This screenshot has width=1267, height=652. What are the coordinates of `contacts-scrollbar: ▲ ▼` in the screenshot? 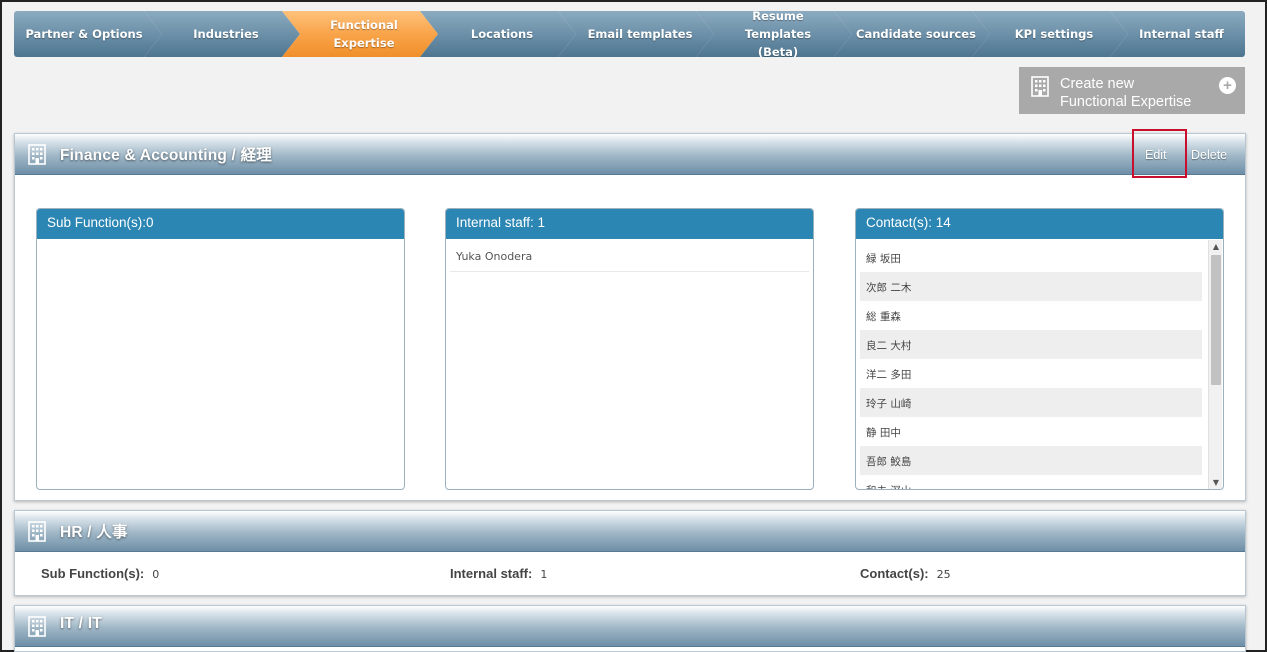 It's located at (1215, 364).